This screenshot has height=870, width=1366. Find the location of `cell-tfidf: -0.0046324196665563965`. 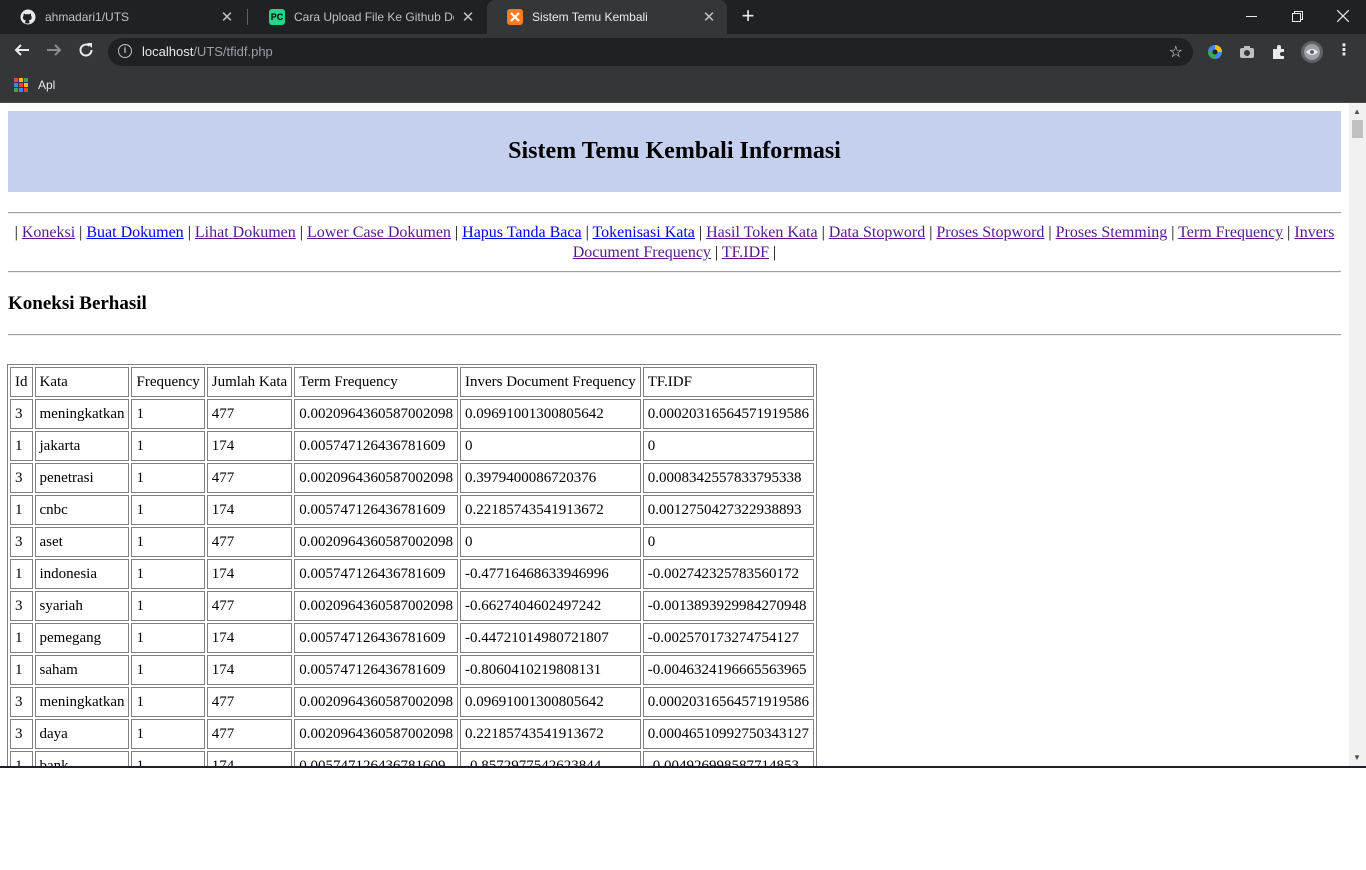

cell-tfidf: -0.0046324196665563965 is located at coordinates (728, 670).